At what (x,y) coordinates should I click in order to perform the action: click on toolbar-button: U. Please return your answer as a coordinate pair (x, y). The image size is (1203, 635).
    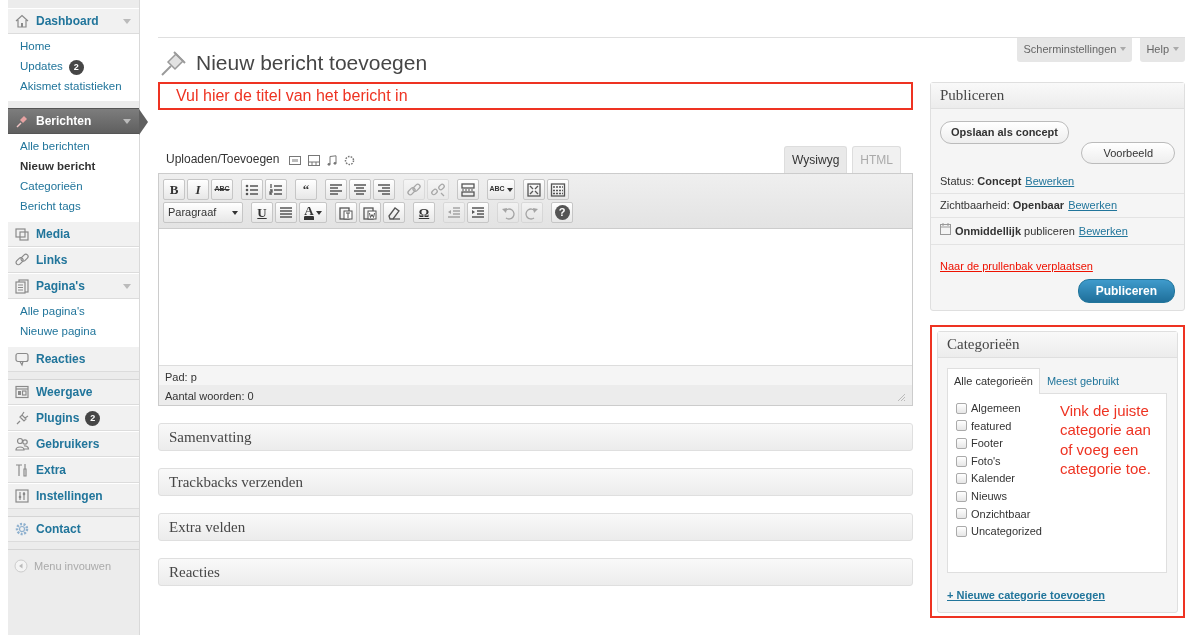
    Looking at the image, I should click on (262, 212).